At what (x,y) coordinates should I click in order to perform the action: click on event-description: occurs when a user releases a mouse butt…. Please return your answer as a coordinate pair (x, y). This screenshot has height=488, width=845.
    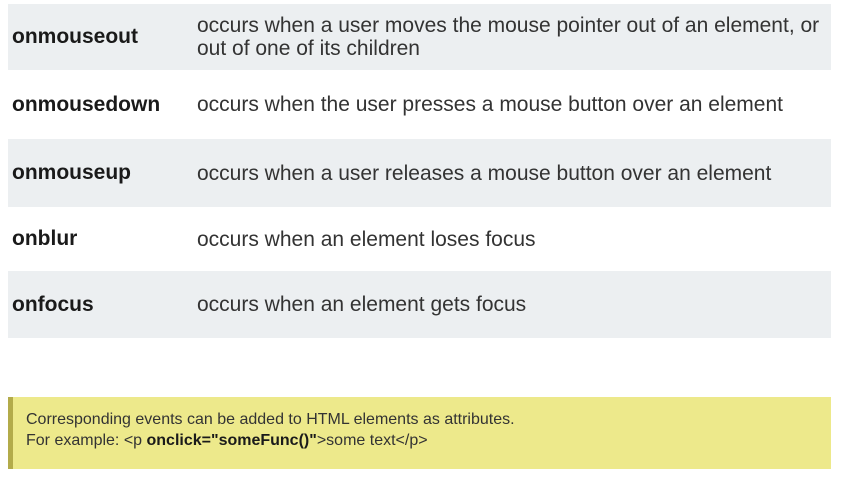
    Looking at the image, I should click on (484, 173).